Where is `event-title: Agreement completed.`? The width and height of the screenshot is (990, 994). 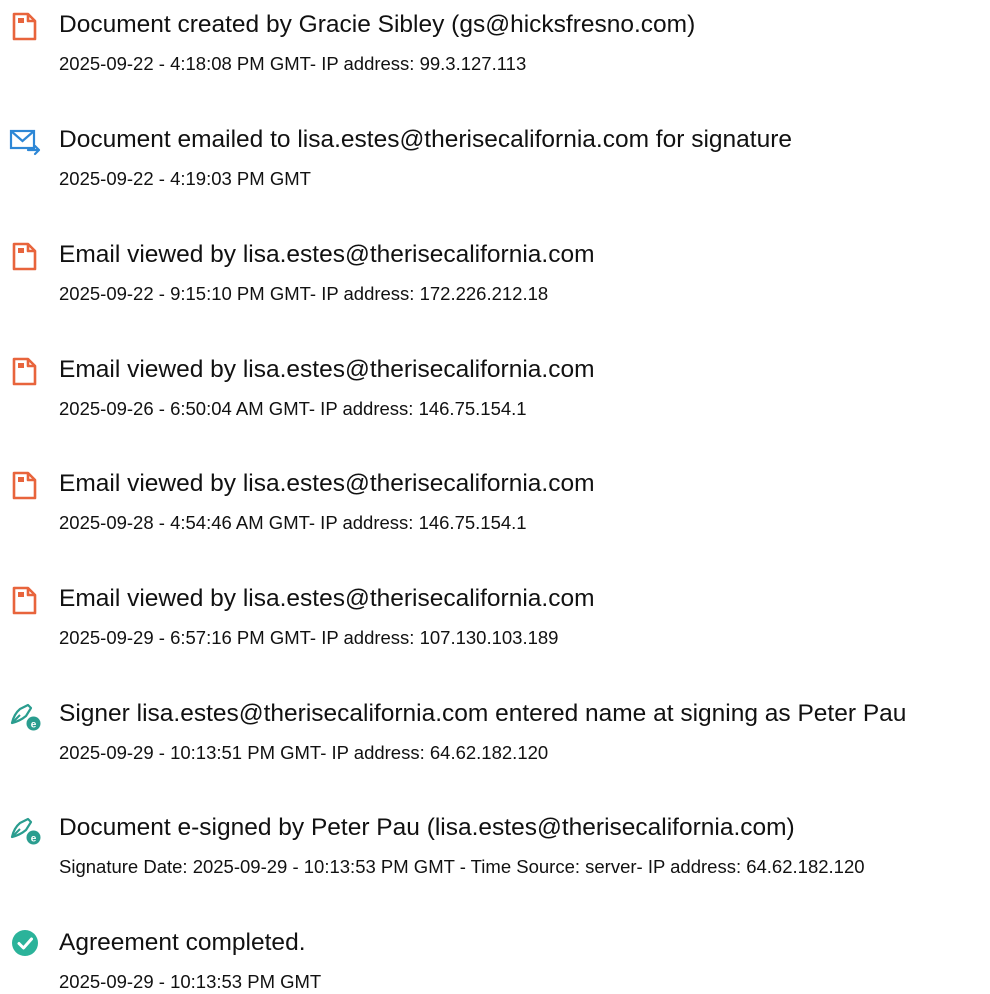 event-title: Agreement completed. is located at coordinates (182, 942).